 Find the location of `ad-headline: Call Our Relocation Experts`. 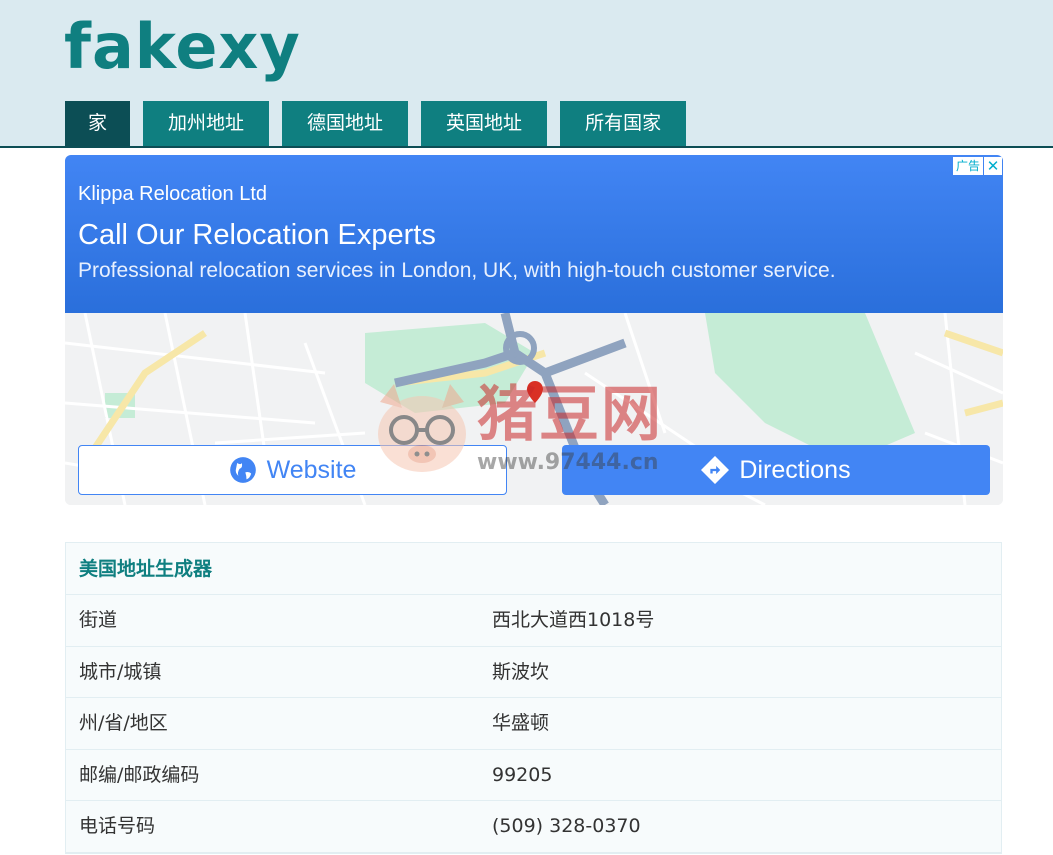

ad-headline: Call Our Relocation Experts is located at coordinates (257, 235).